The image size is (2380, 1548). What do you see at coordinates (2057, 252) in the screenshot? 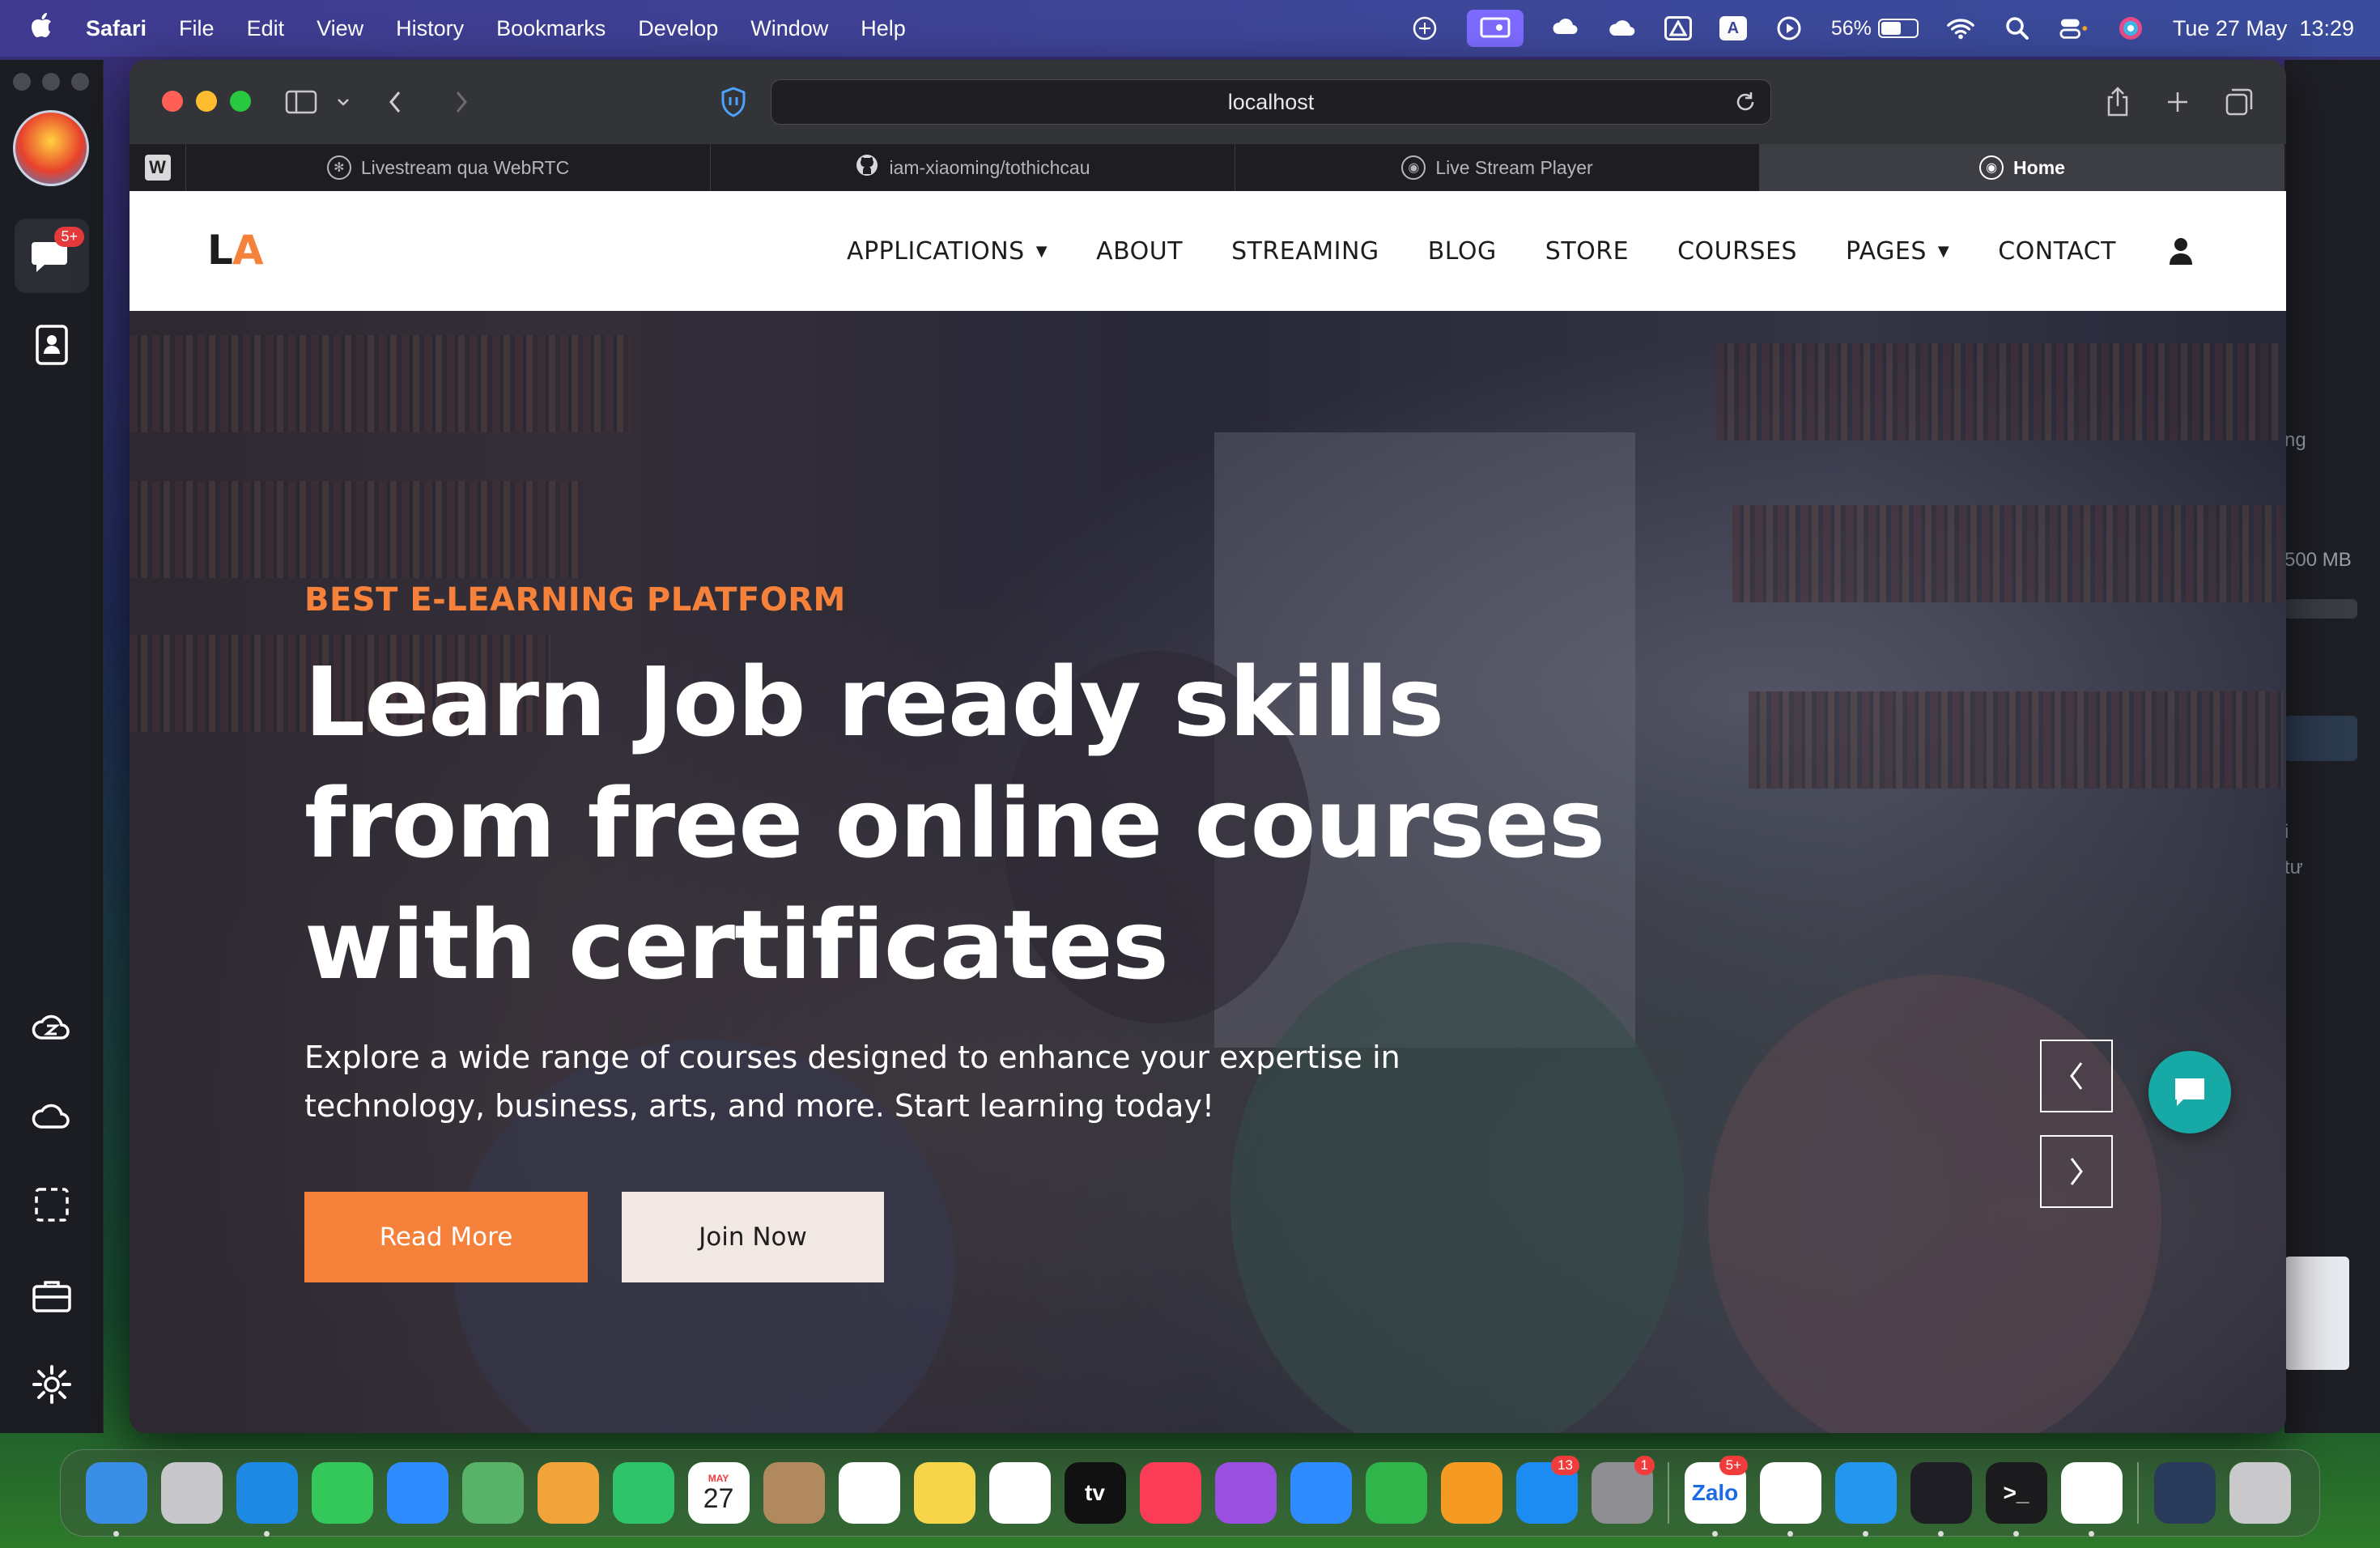
I see `nav-contact: CONTACT` at bounding box center [2057, 252].